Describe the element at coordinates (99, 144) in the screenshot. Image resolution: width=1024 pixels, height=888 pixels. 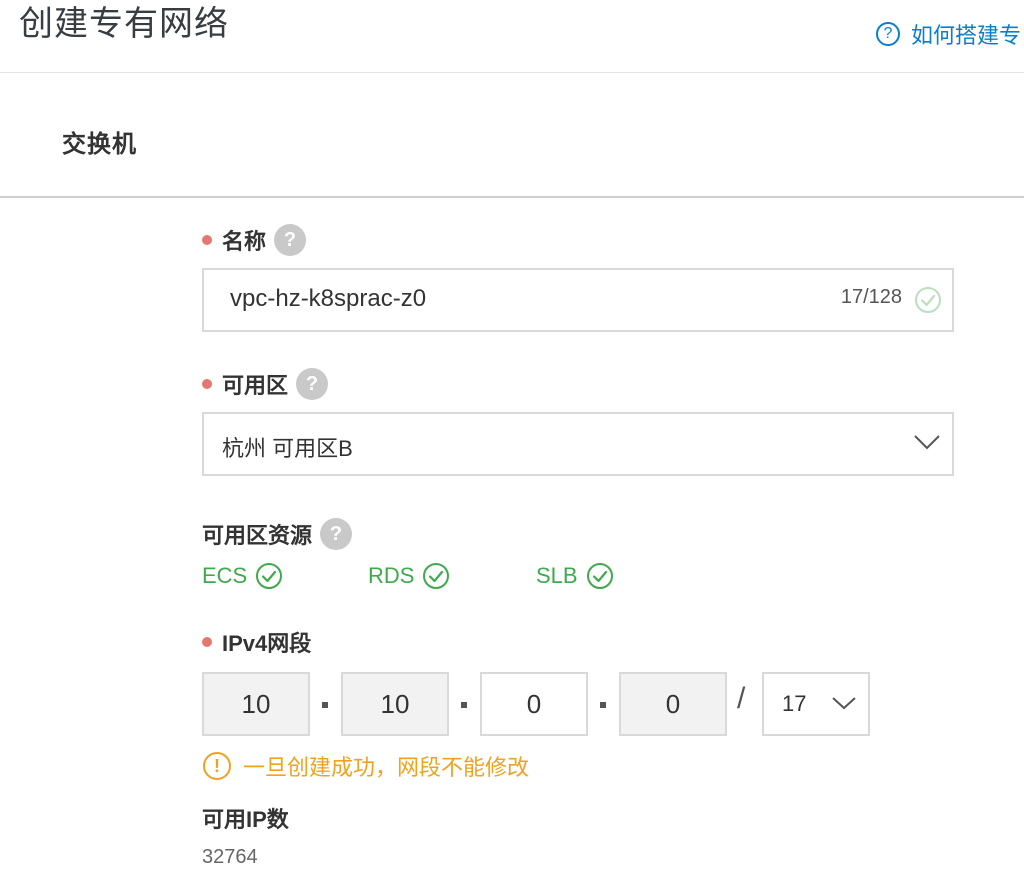
I see `section-title: 交换机` at that location.